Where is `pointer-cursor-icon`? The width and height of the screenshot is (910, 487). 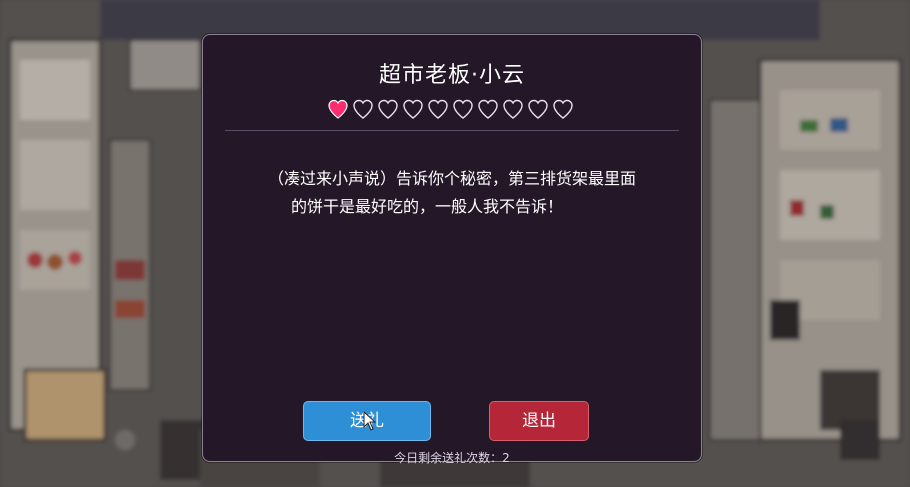
pointer-cursor-icon is located at coordinates (370, 421).